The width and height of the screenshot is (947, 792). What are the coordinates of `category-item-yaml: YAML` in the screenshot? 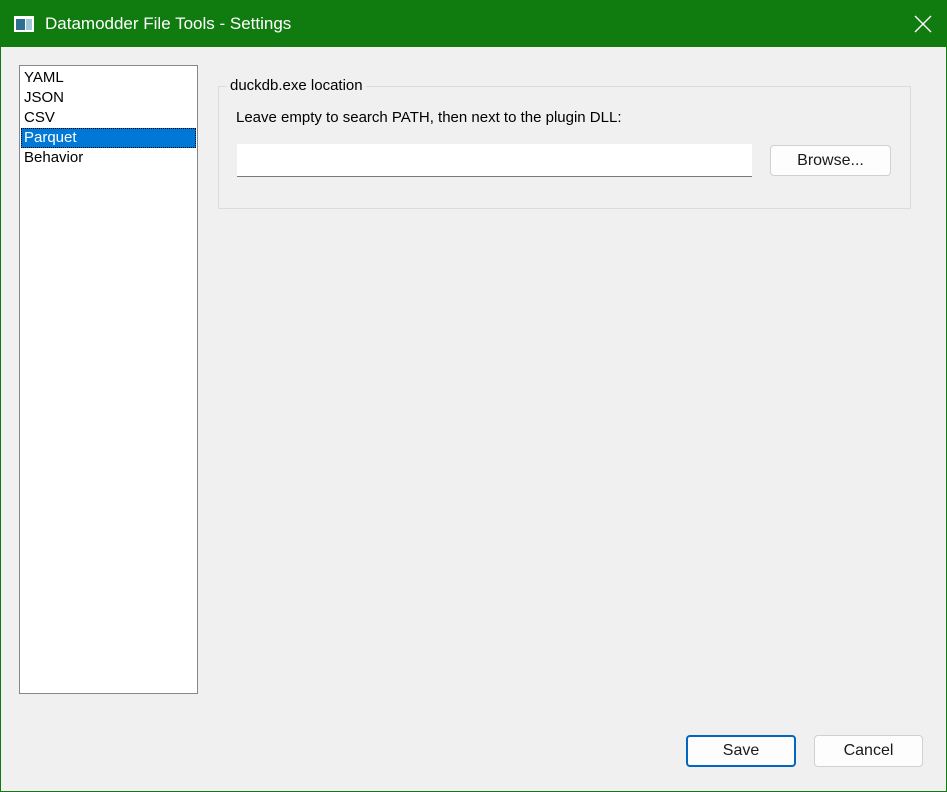 It's located at (108, 78).